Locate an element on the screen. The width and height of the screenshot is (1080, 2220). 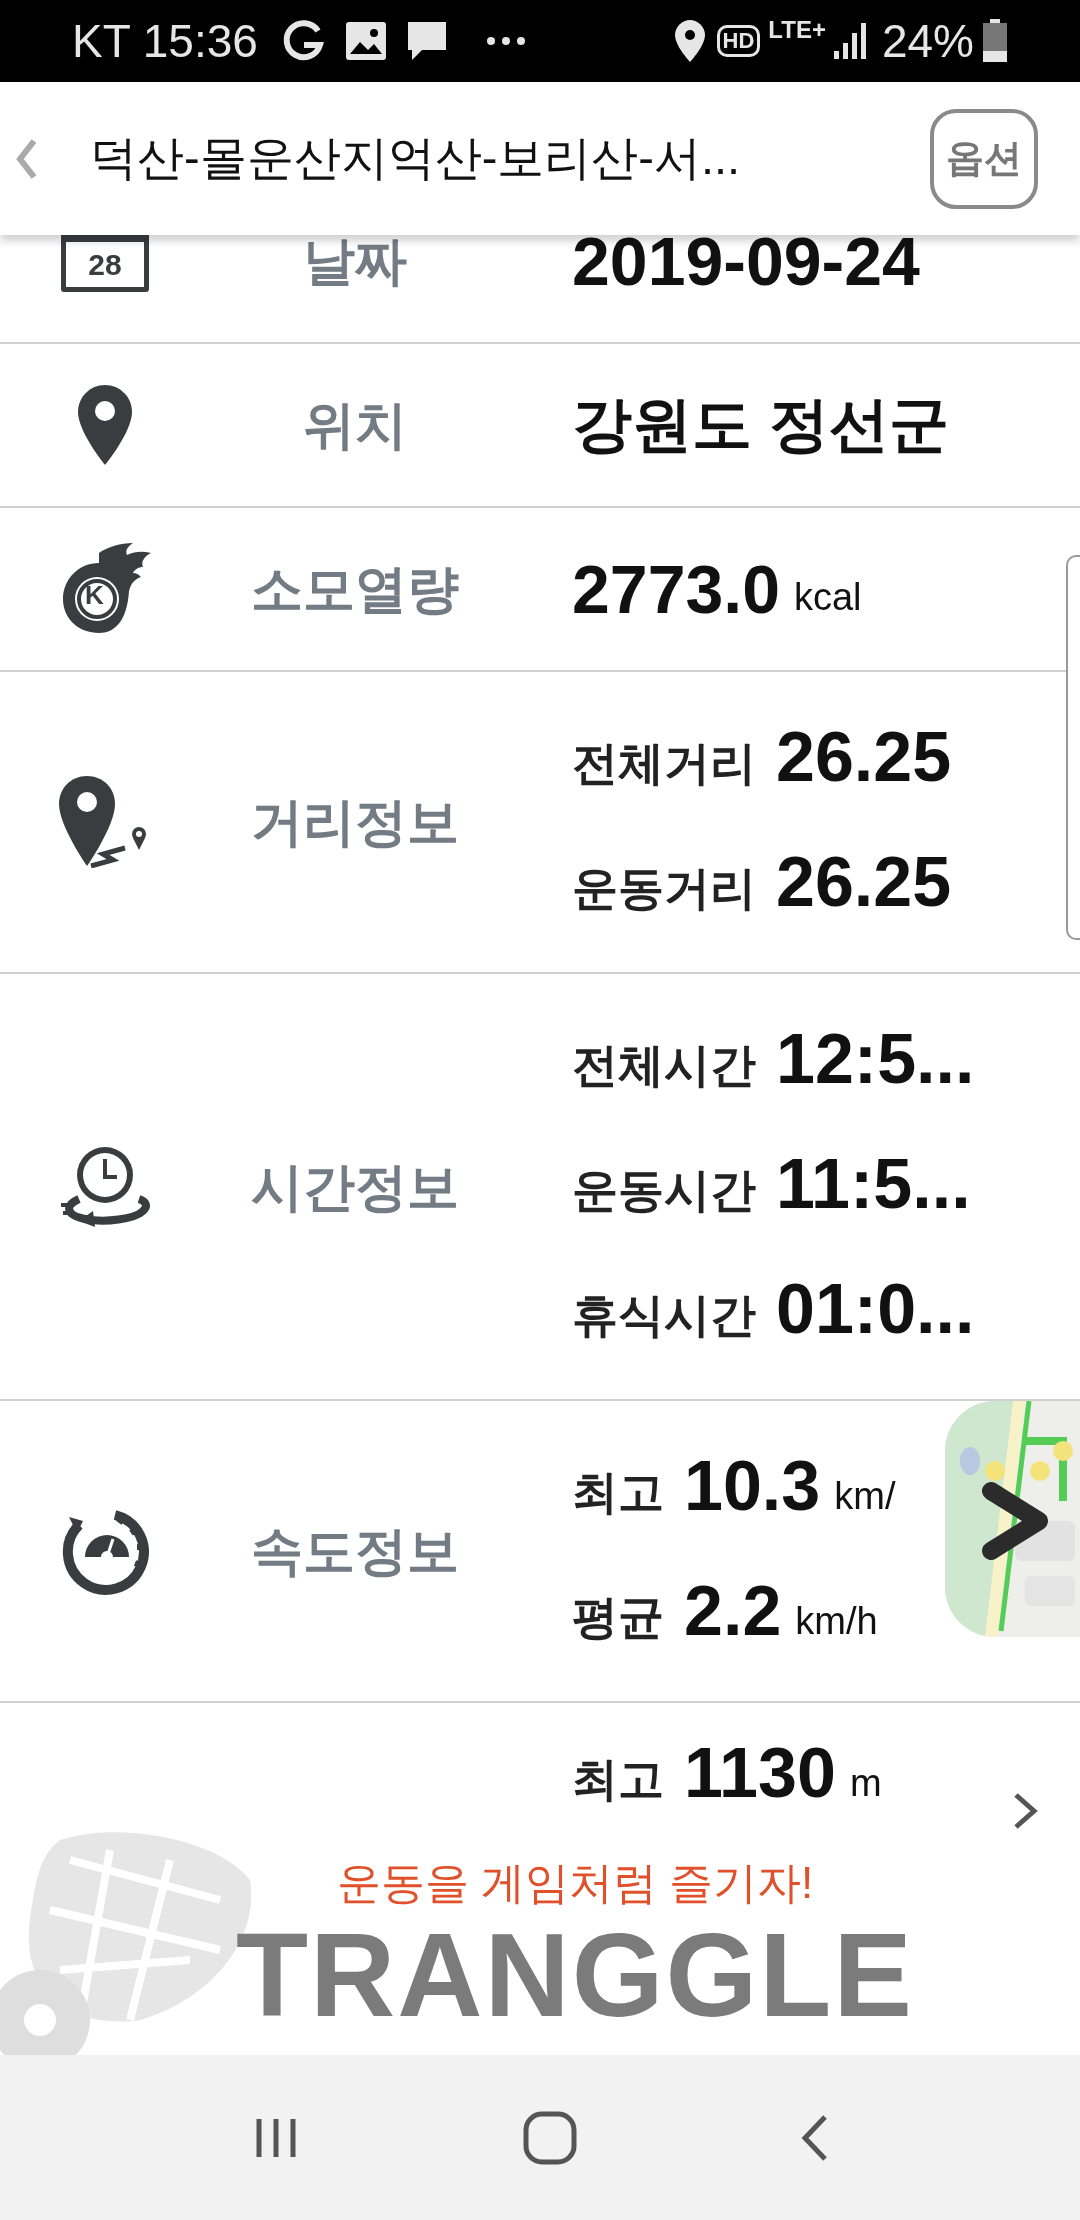
row-label: 속도정보 is located at coordinates (355, 1551).